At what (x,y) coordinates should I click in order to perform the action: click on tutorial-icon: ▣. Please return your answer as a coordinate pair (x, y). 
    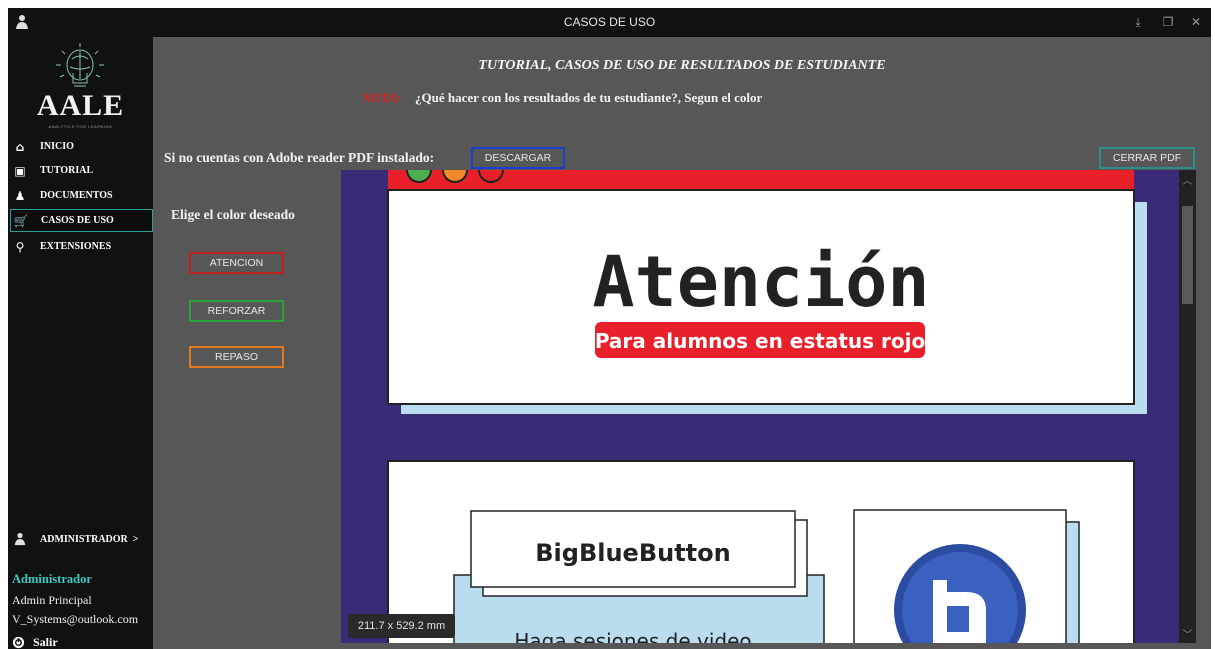
    Looking at the image, I should click on (20, 170).